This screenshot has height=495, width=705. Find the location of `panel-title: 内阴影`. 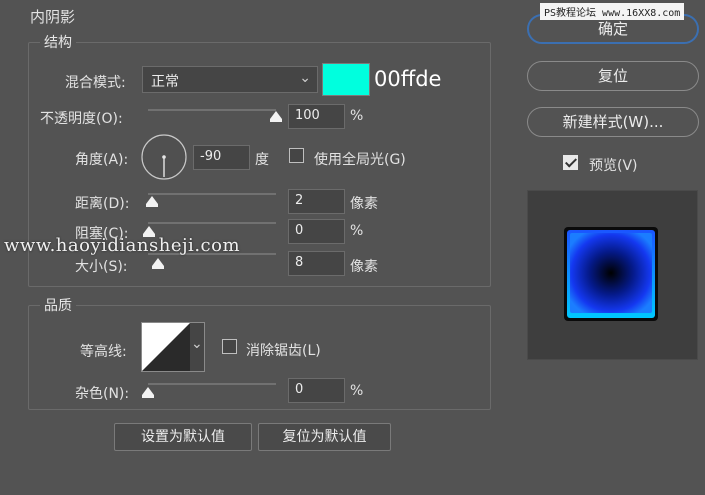

panel-title: 内阴影 is located at coordinates (53, 17).